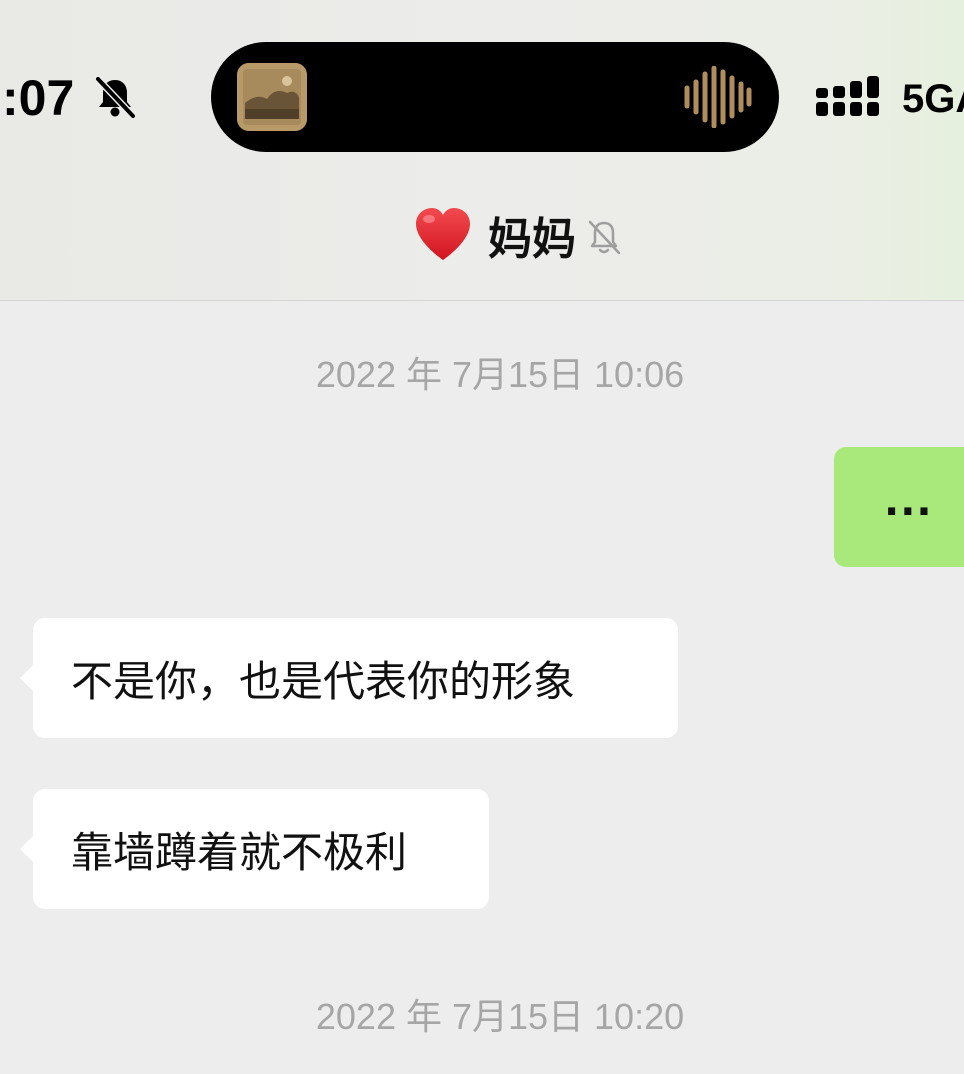 Image resolution: width=964 pixels, height=1074 pixels. Describe the element at coordinates (323, 681) in the screenshot. I see `incoming-message-text: 不是你，也是代表你的形象` at that location.